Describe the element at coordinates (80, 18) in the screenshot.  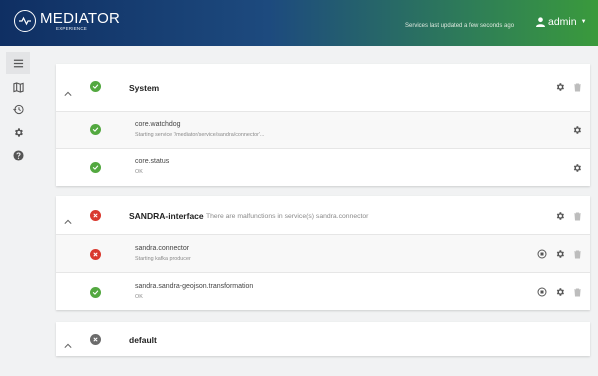
I see `logo-title: MEDIATOR` at that location.